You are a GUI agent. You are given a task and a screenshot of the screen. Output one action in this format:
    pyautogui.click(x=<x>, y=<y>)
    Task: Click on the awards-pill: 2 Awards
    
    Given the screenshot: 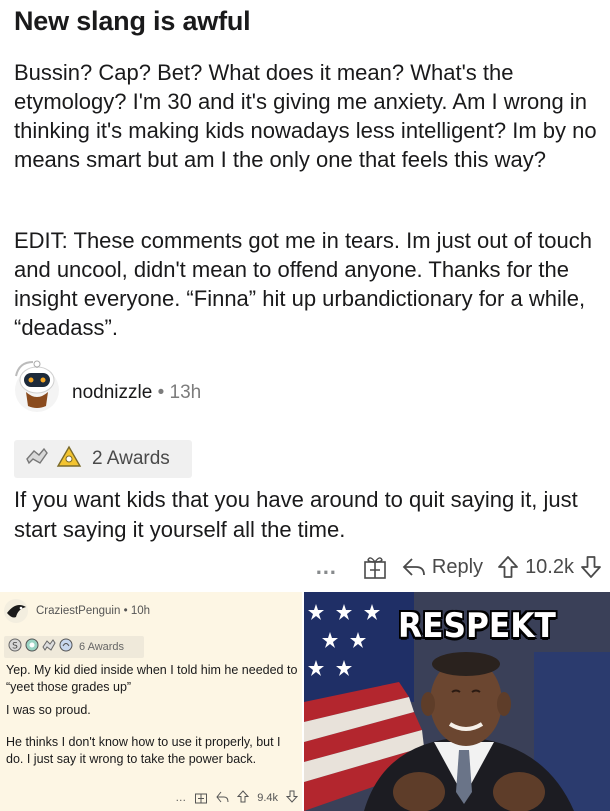 What is the action you would take?
    pyautogui.click(x=103, y=459)
    